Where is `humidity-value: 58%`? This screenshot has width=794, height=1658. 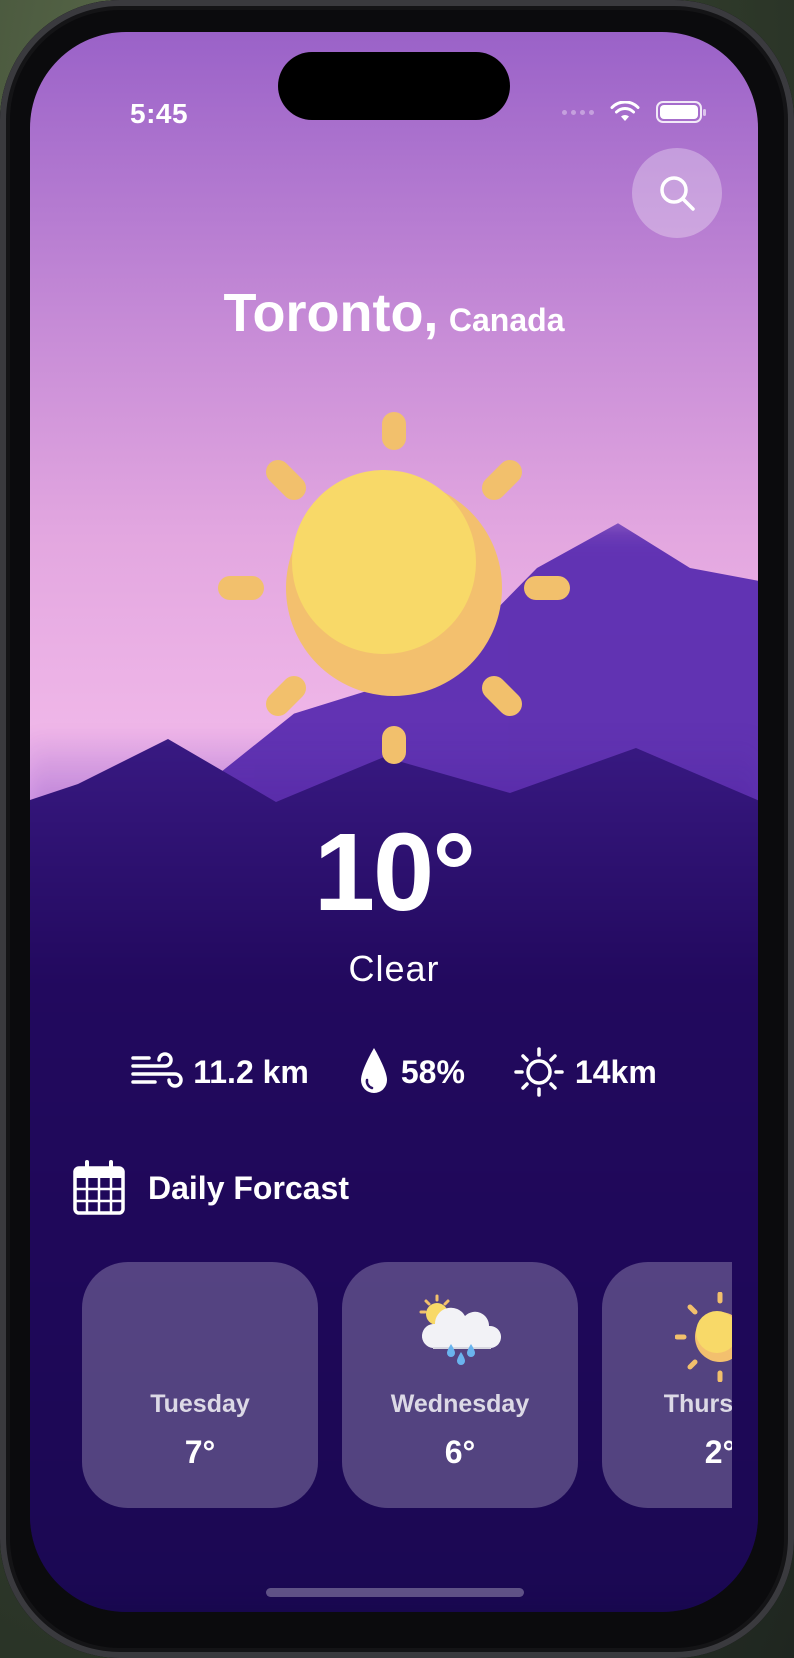
humidity-value: 58% is located at coordinates (432, 1071).